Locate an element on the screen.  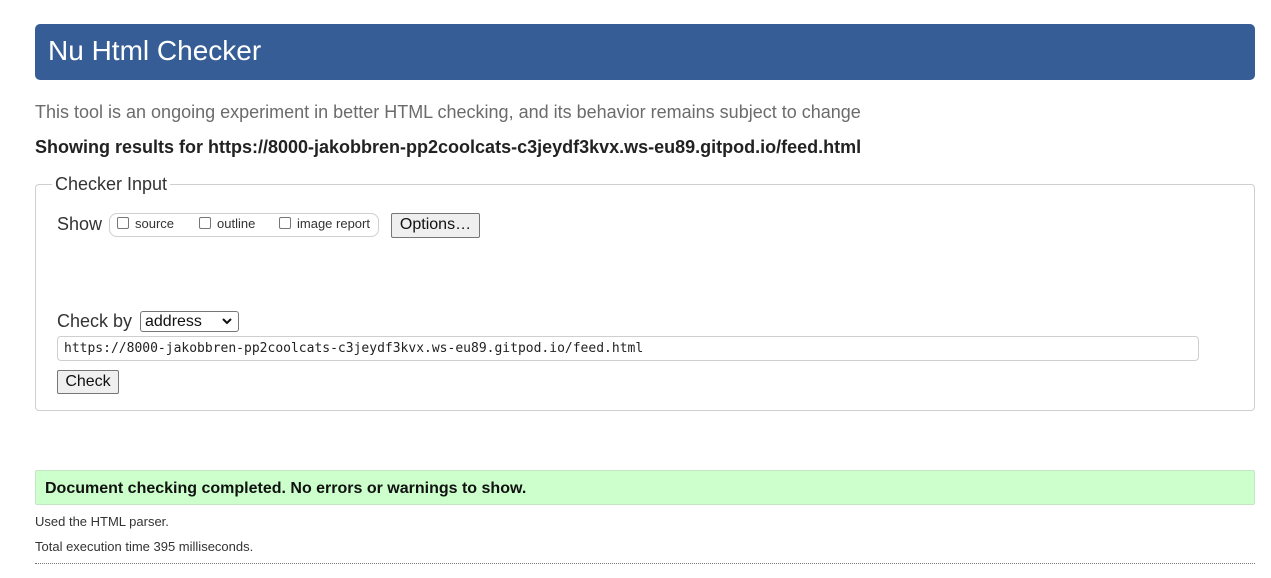
show-outline-option: outline is located at coordinates (227, 224).